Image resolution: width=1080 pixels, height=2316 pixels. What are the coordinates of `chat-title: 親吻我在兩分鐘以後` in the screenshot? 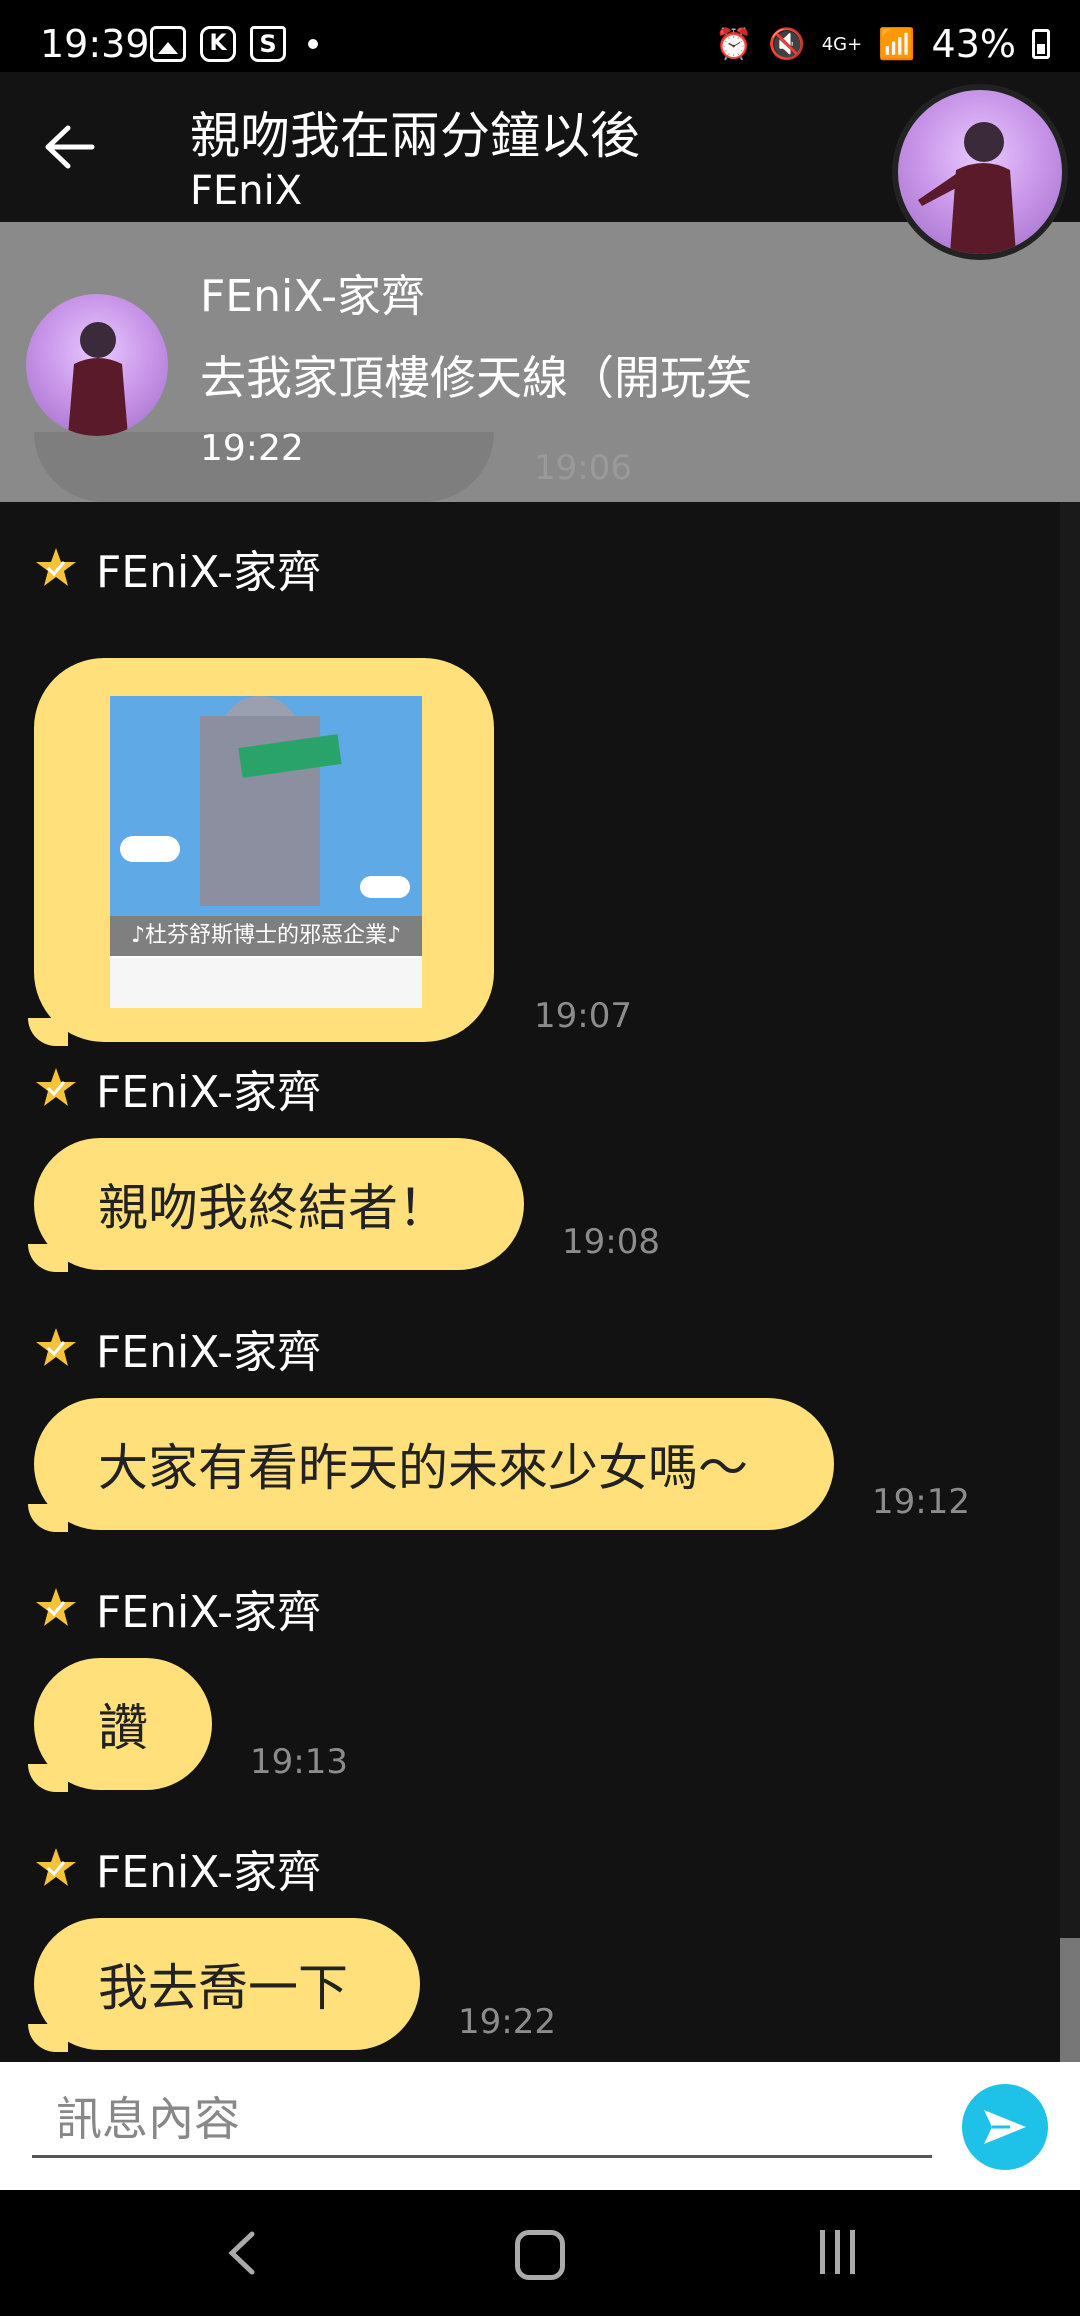 It's located at (415, 136).